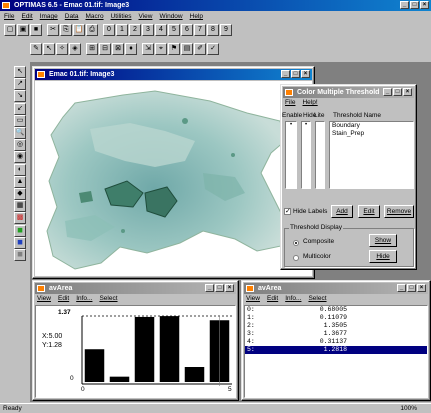 The image size is (431, 413). What do you see at coordinates (272, 299) in the screenshot?
I see `list-menu-edit: Edit` at bounding box center [272, 299].